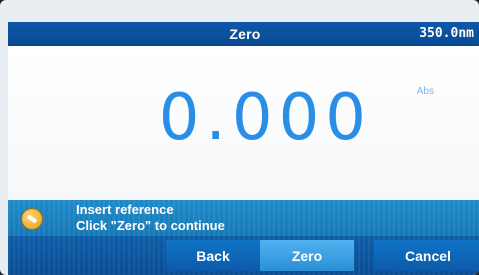 This screenshot has width=479, height=275. Describe the element at coordinates (425, 91) in the screenshot. I see `absorbance-unit: Abs` at that location.